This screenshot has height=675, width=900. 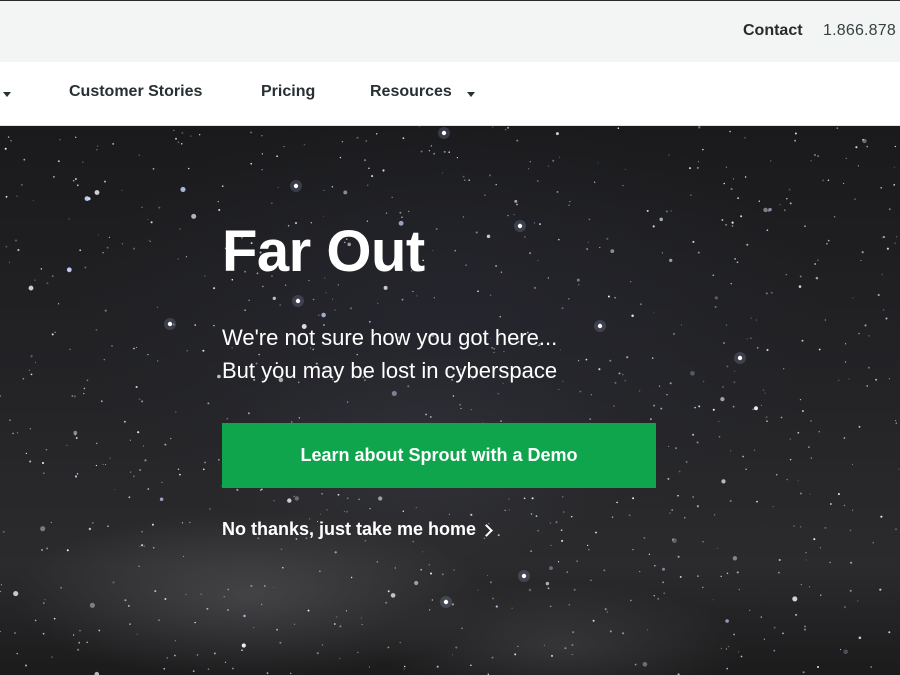 I want to click on home-link: No thanks, just take me home, so click(x=357, y=529).